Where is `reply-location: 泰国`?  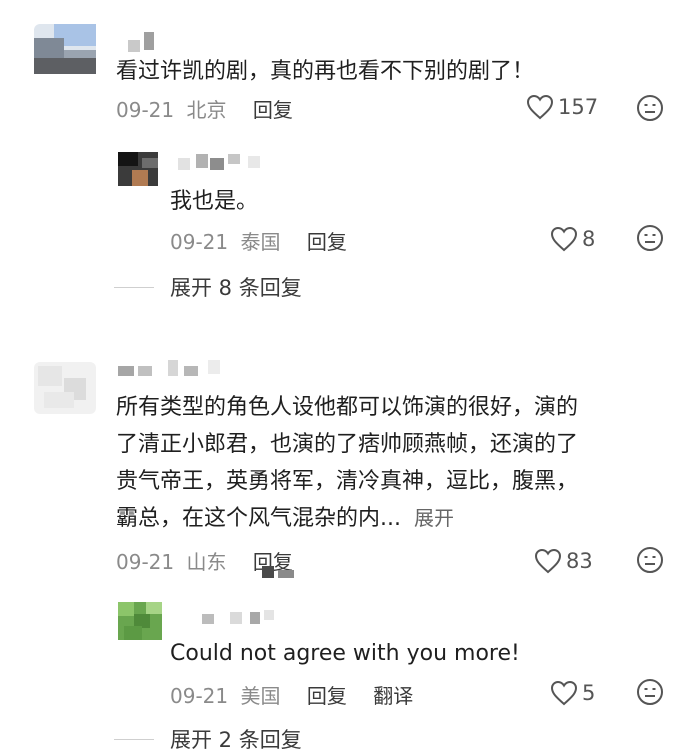
reply-location: 泰国 is located at coordinates (260, 242).